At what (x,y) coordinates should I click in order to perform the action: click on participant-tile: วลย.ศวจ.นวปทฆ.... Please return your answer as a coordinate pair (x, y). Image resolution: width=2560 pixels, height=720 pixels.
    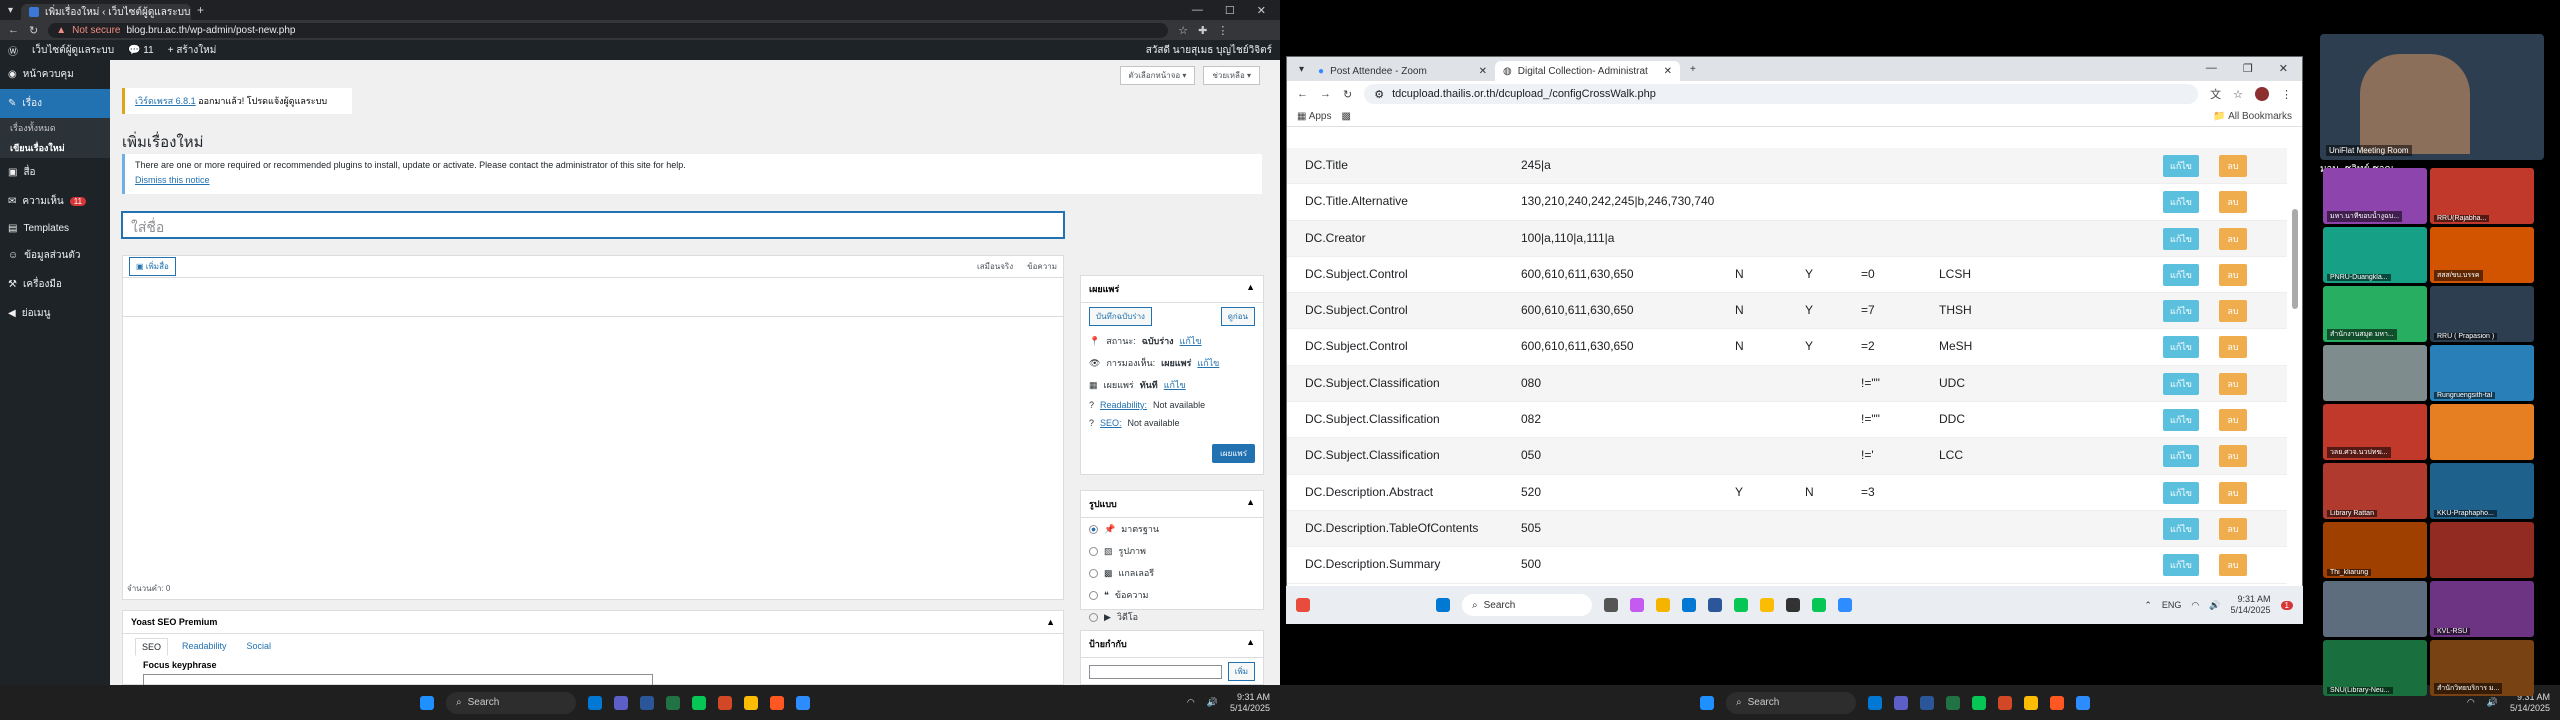
    Looking at the image, I should click on (2375, 432).